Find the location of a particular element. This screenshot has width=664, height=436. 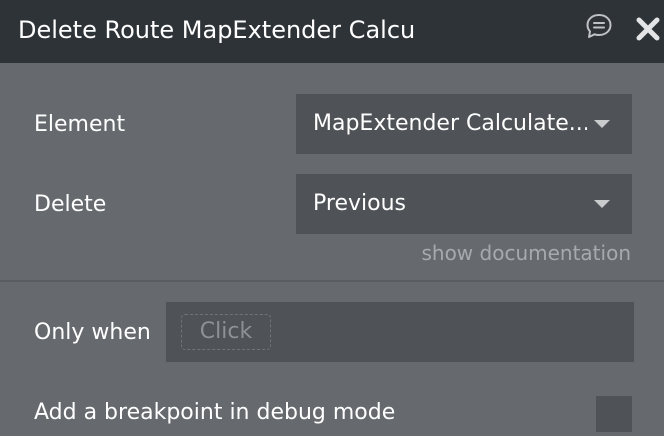

element-label: Element is located at coordinates (80, 124).